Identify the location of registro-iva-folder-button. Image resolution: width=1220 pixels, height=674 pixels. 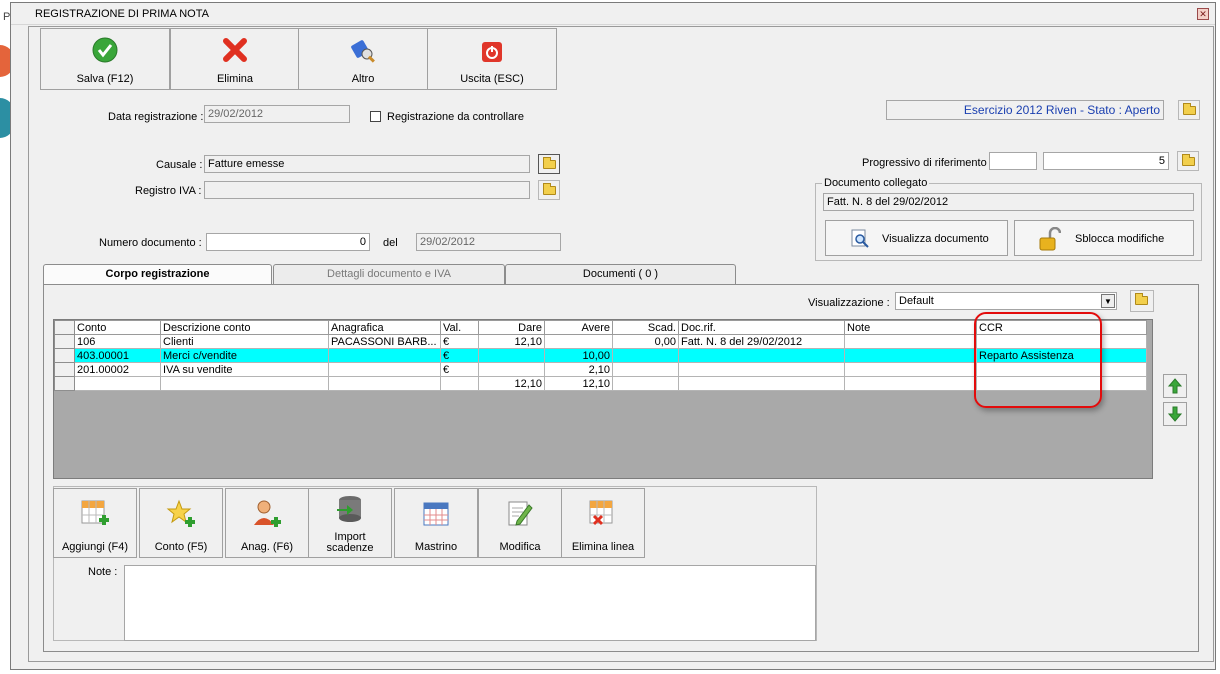
(549, 190).